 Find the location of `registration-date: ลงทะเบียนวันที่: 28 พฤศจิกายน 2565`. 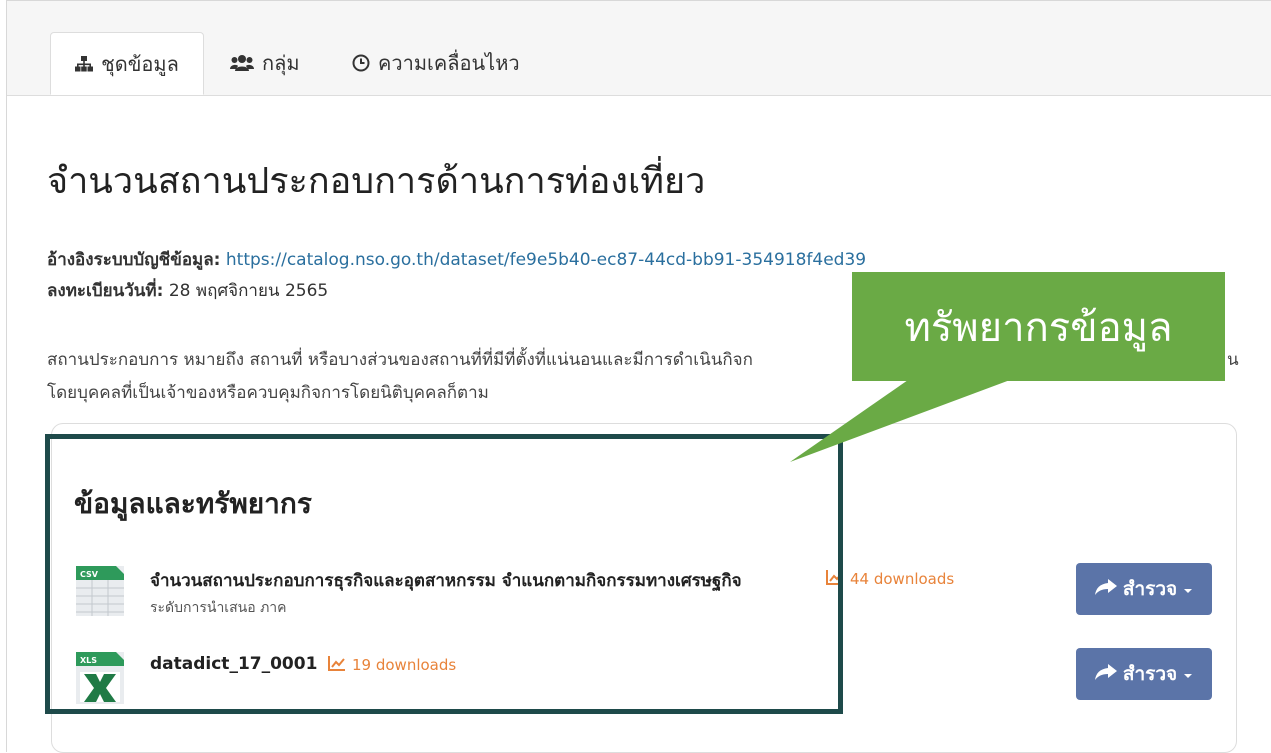

registration-date: ลงทะเบียนวันที่: 28 พฤศจิกายน 2565 is located at coordinates (187, 290).